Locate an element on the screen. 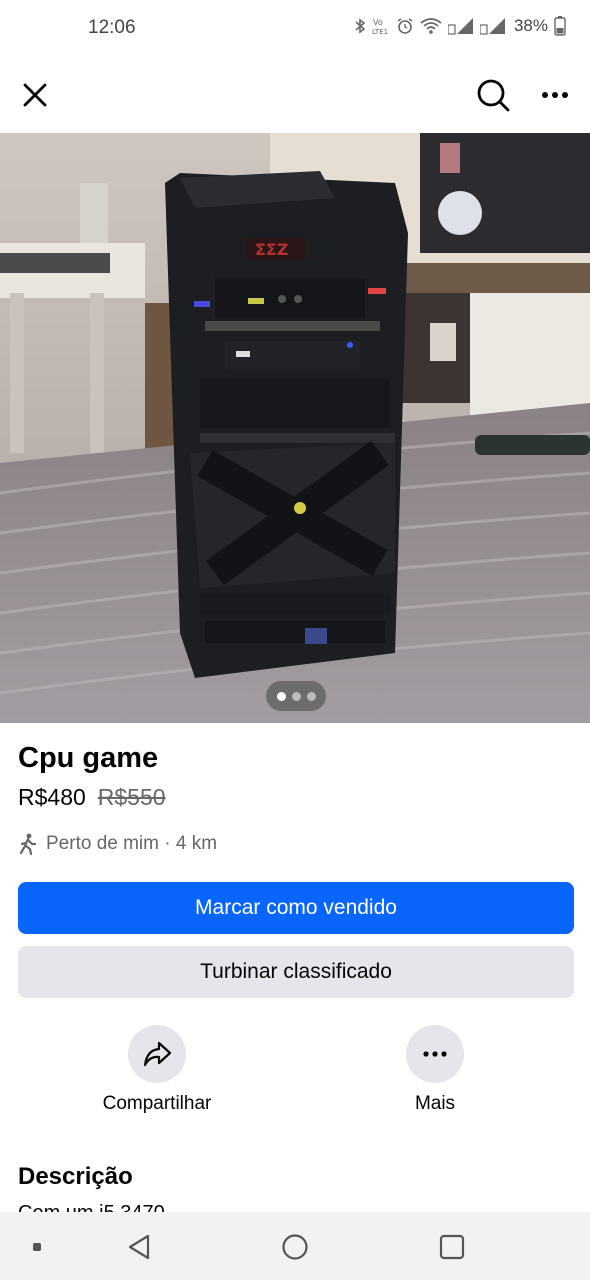  share-action: Compartilhar is located at coordinates (157, 1070).